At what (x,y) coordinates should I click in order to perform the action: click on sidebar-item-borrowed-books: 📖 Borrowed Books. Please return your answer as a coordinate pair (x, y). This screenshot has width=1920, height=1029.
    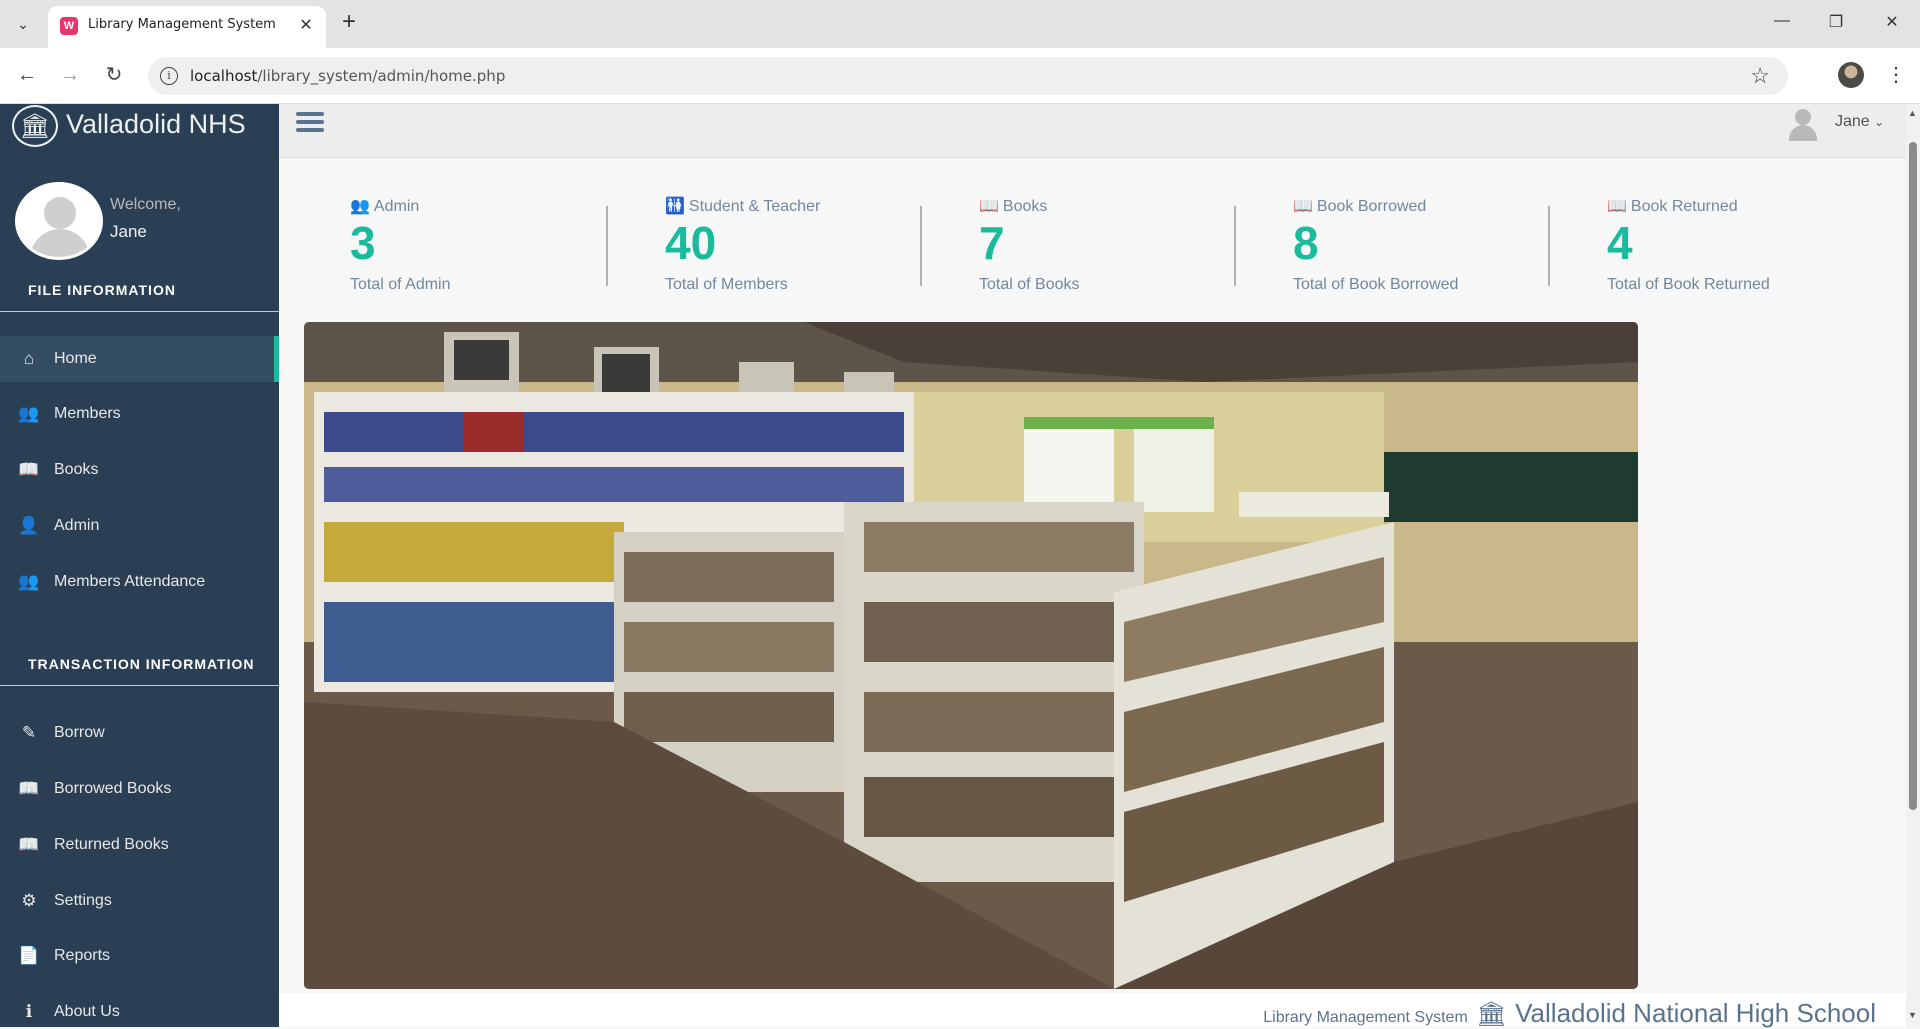
    Looking at the image, I should click on (139, 789).